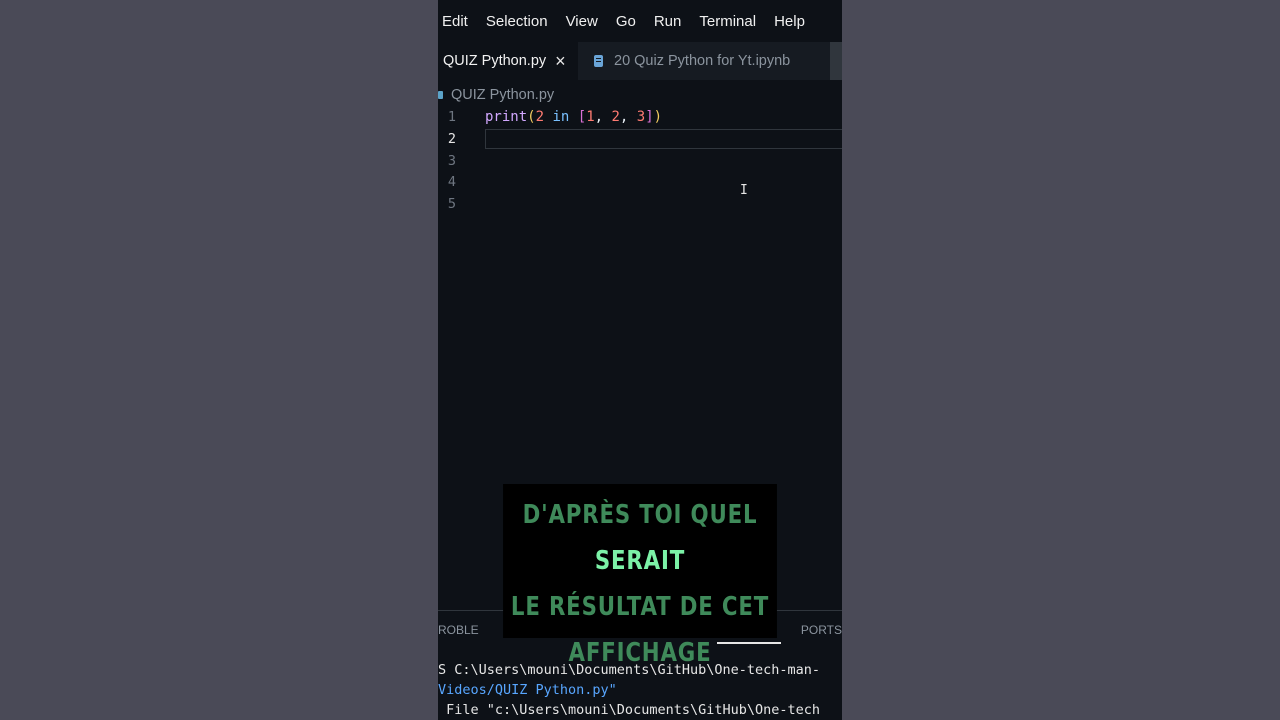  I want to click on line-number: 3, so click(451, 161).